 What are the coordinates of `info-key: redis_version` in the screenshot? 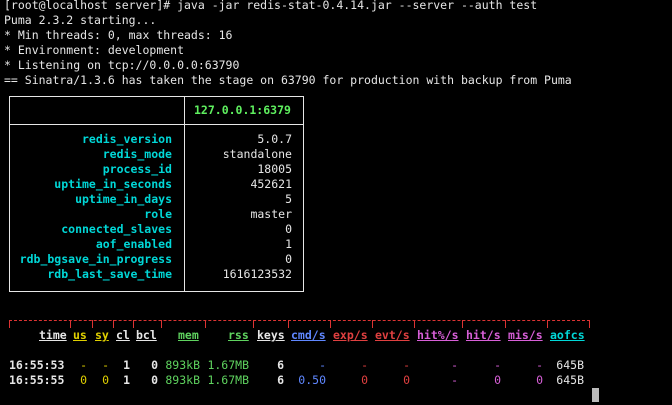 It's located at (126, 139).